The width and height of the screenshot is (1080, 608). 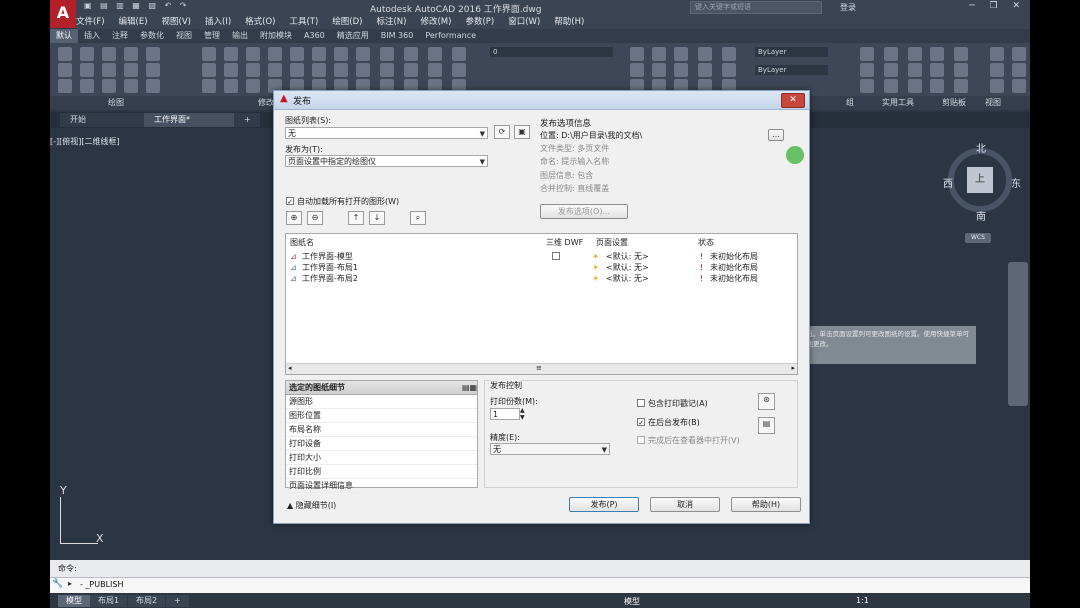 What do you see at coordinates (247, 120) in the screenshot?
I see `new-tab-icon: +` at bounding box center [247, 120].